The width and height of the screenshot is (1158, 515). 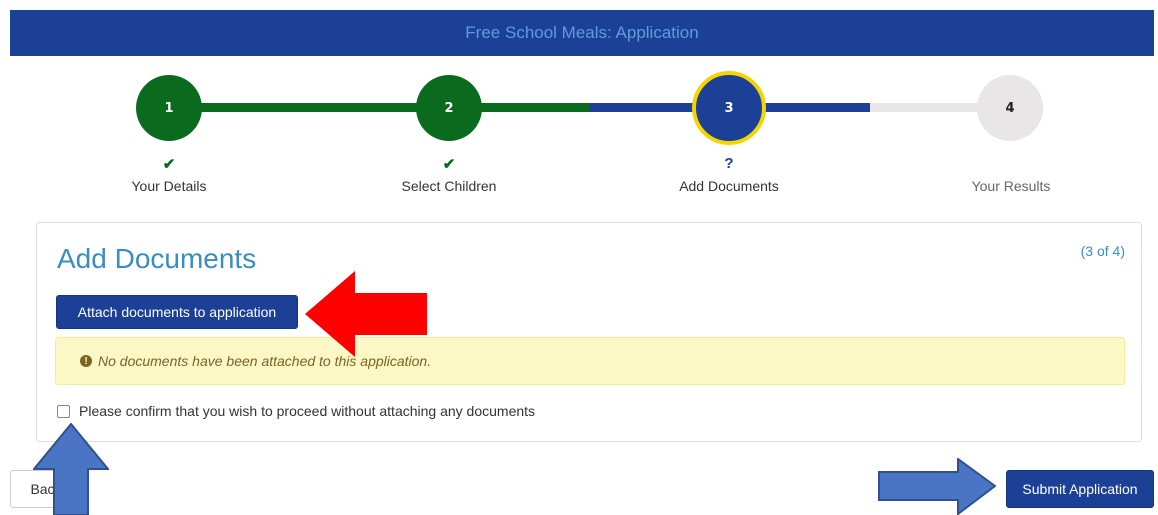 I want to click on step-3-label: Add Documents, so click(x=729, y=186).